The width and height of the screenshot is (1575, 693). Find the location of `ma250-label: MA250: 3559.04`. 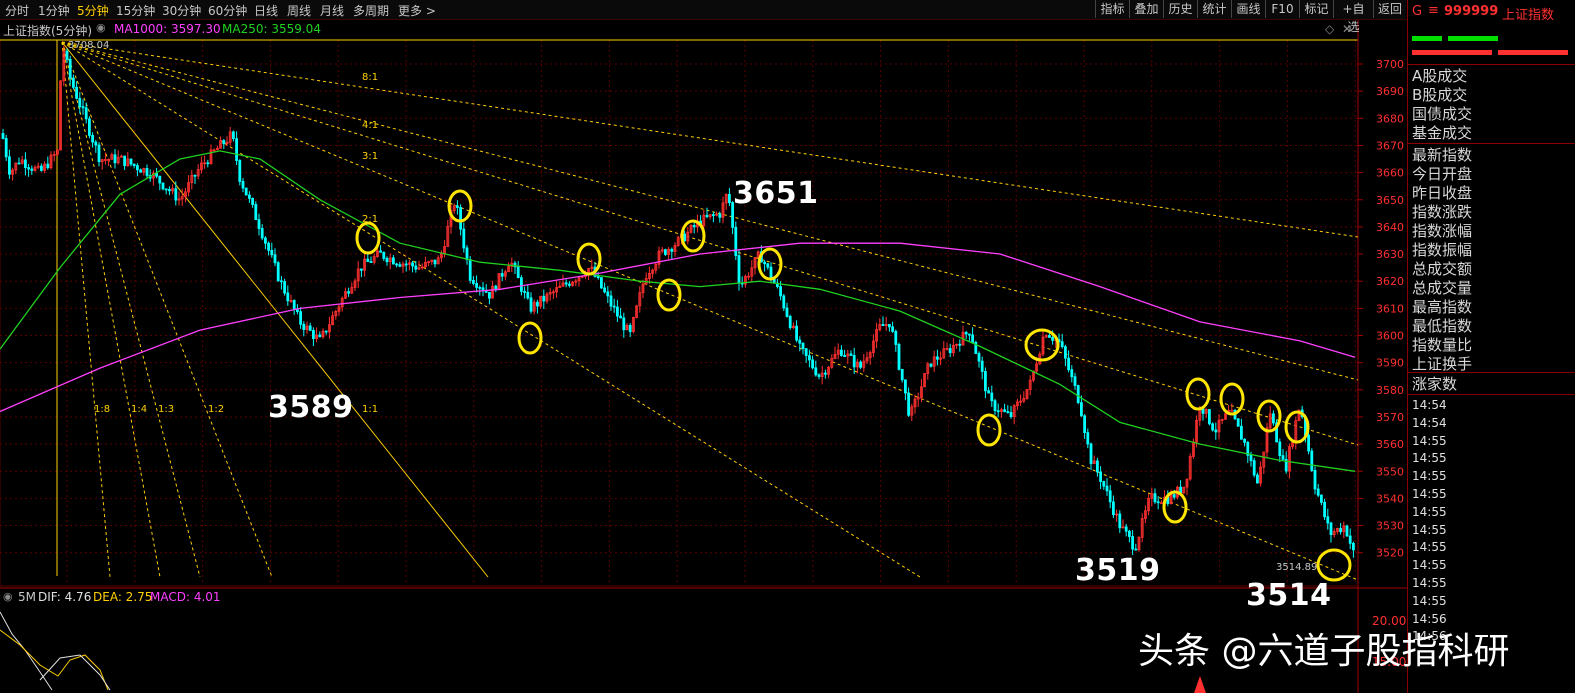

ma250-label: MA250: 3559.04 is located at coordinates (271, 29).